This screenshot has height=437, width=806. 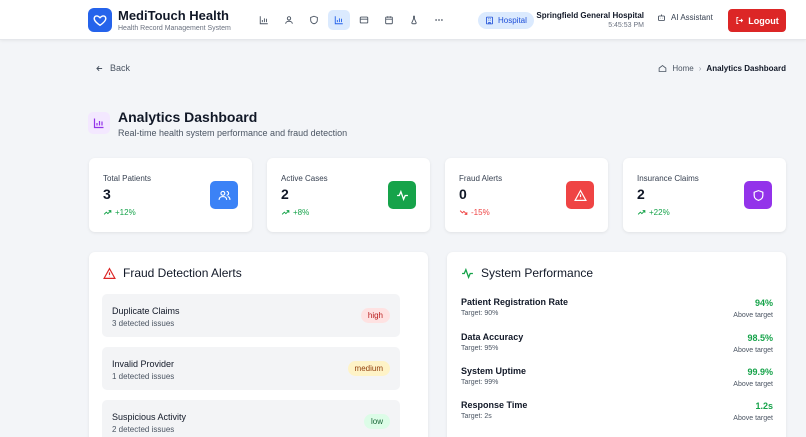 What do you see at coordinates (173, 15) in the screenshot?
I see `app-title: MediTouch Health` at bounding box center [173, 15].